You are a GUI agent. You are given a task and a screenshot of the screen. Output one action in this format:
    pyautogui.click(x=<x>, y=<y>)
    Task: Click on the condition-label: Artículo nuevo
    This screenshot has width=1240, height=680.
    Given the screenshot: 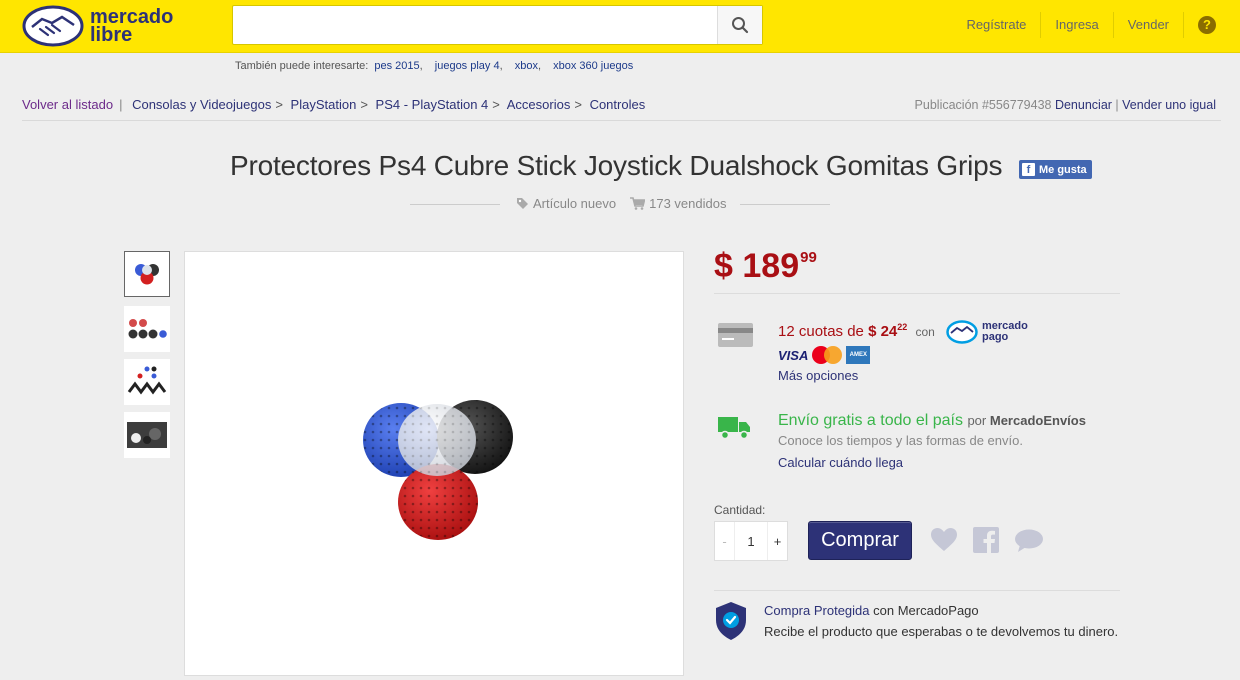 What is the action you would take?
    pyautogui.click(x=575, y=203)
    